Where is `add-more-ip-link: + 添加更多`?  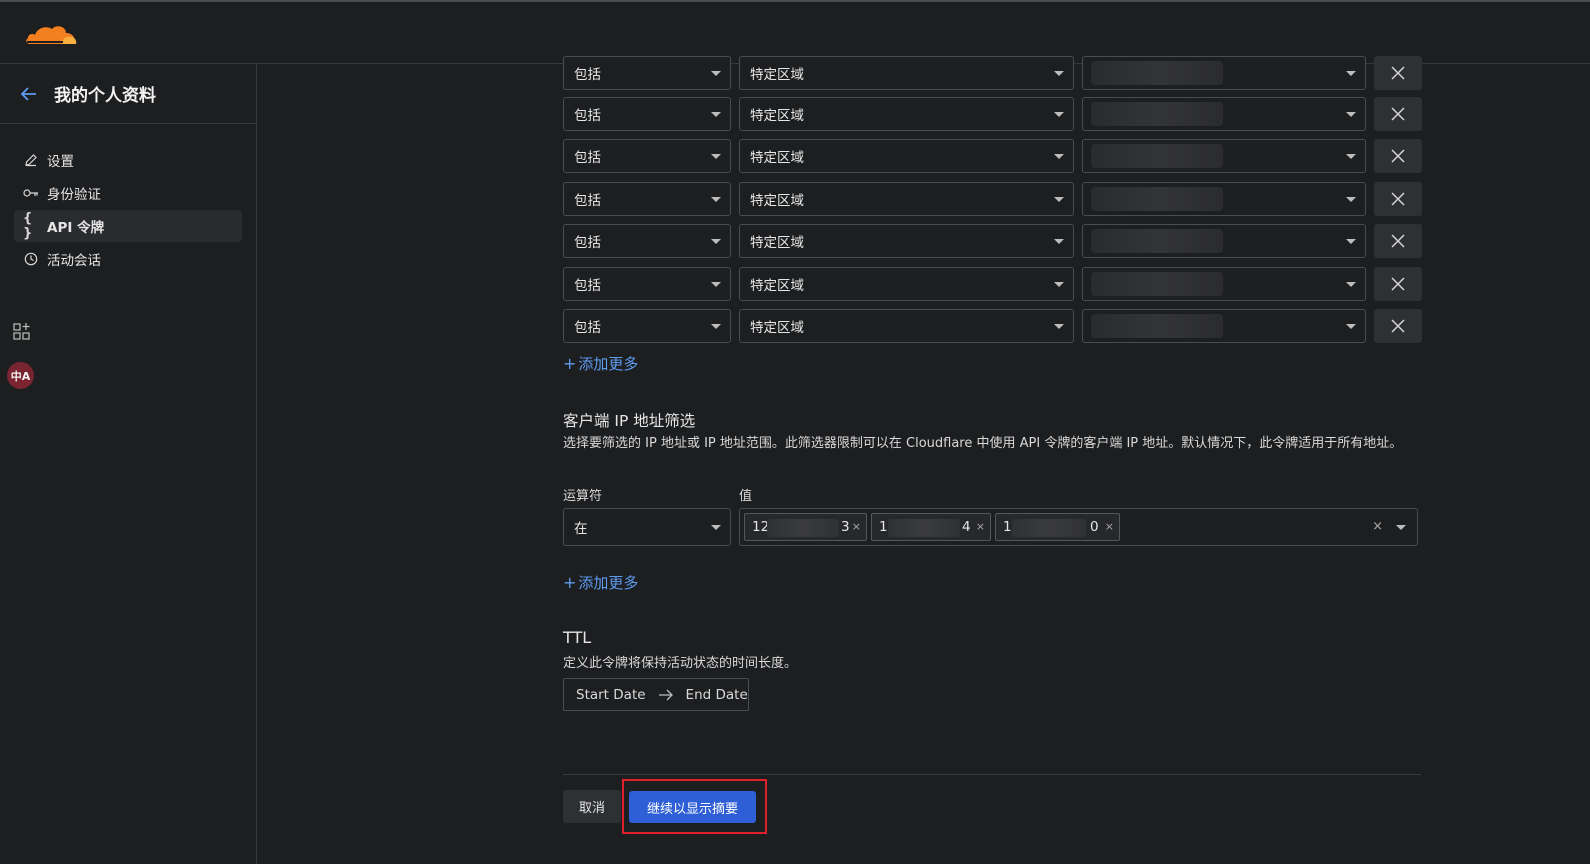
add-more-ip-link: + 添加更多 is located at coordinates (600, 582).